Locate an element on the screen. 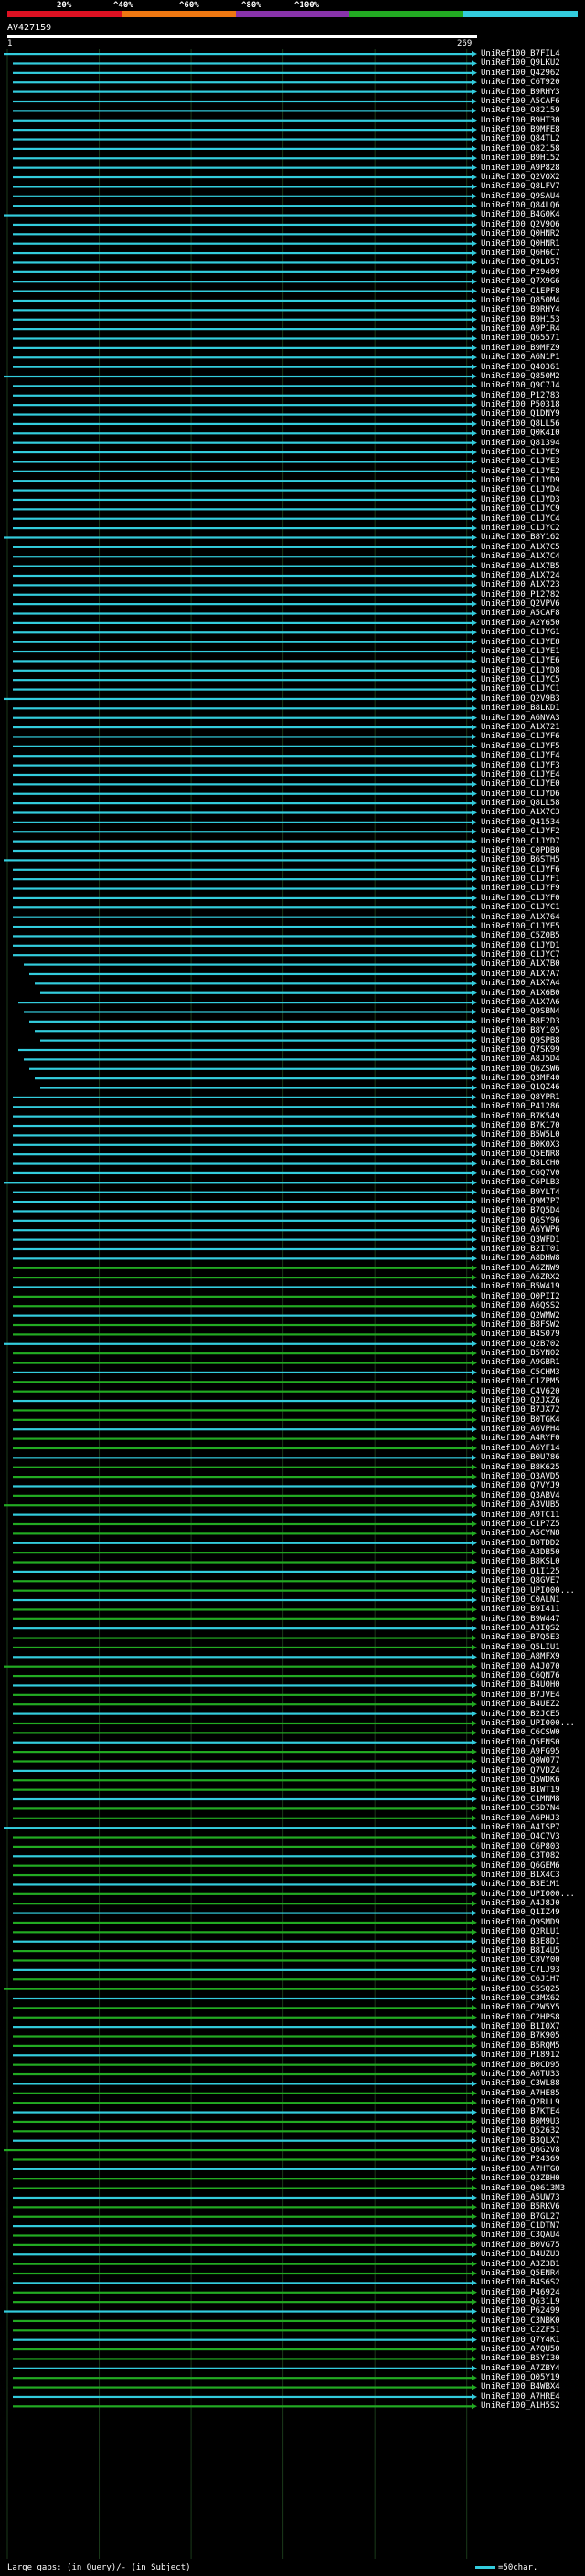  hit-label: UniRef100_B5YN02 is located at coordinates (533, 1353).